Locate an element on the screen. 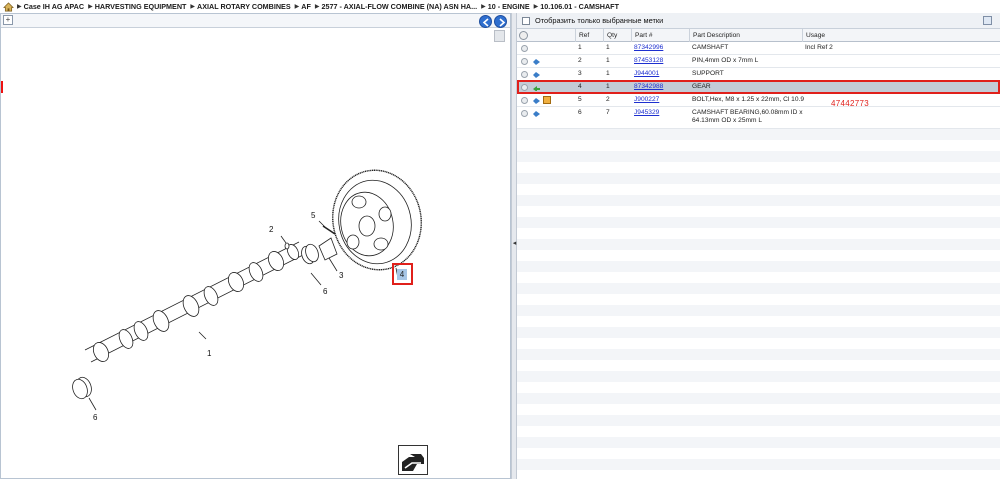 The height and width of the screenshot is (479, 1000). cell-desc: PIN,4mm OD x 7mm L is located at coordinates (725, 60).